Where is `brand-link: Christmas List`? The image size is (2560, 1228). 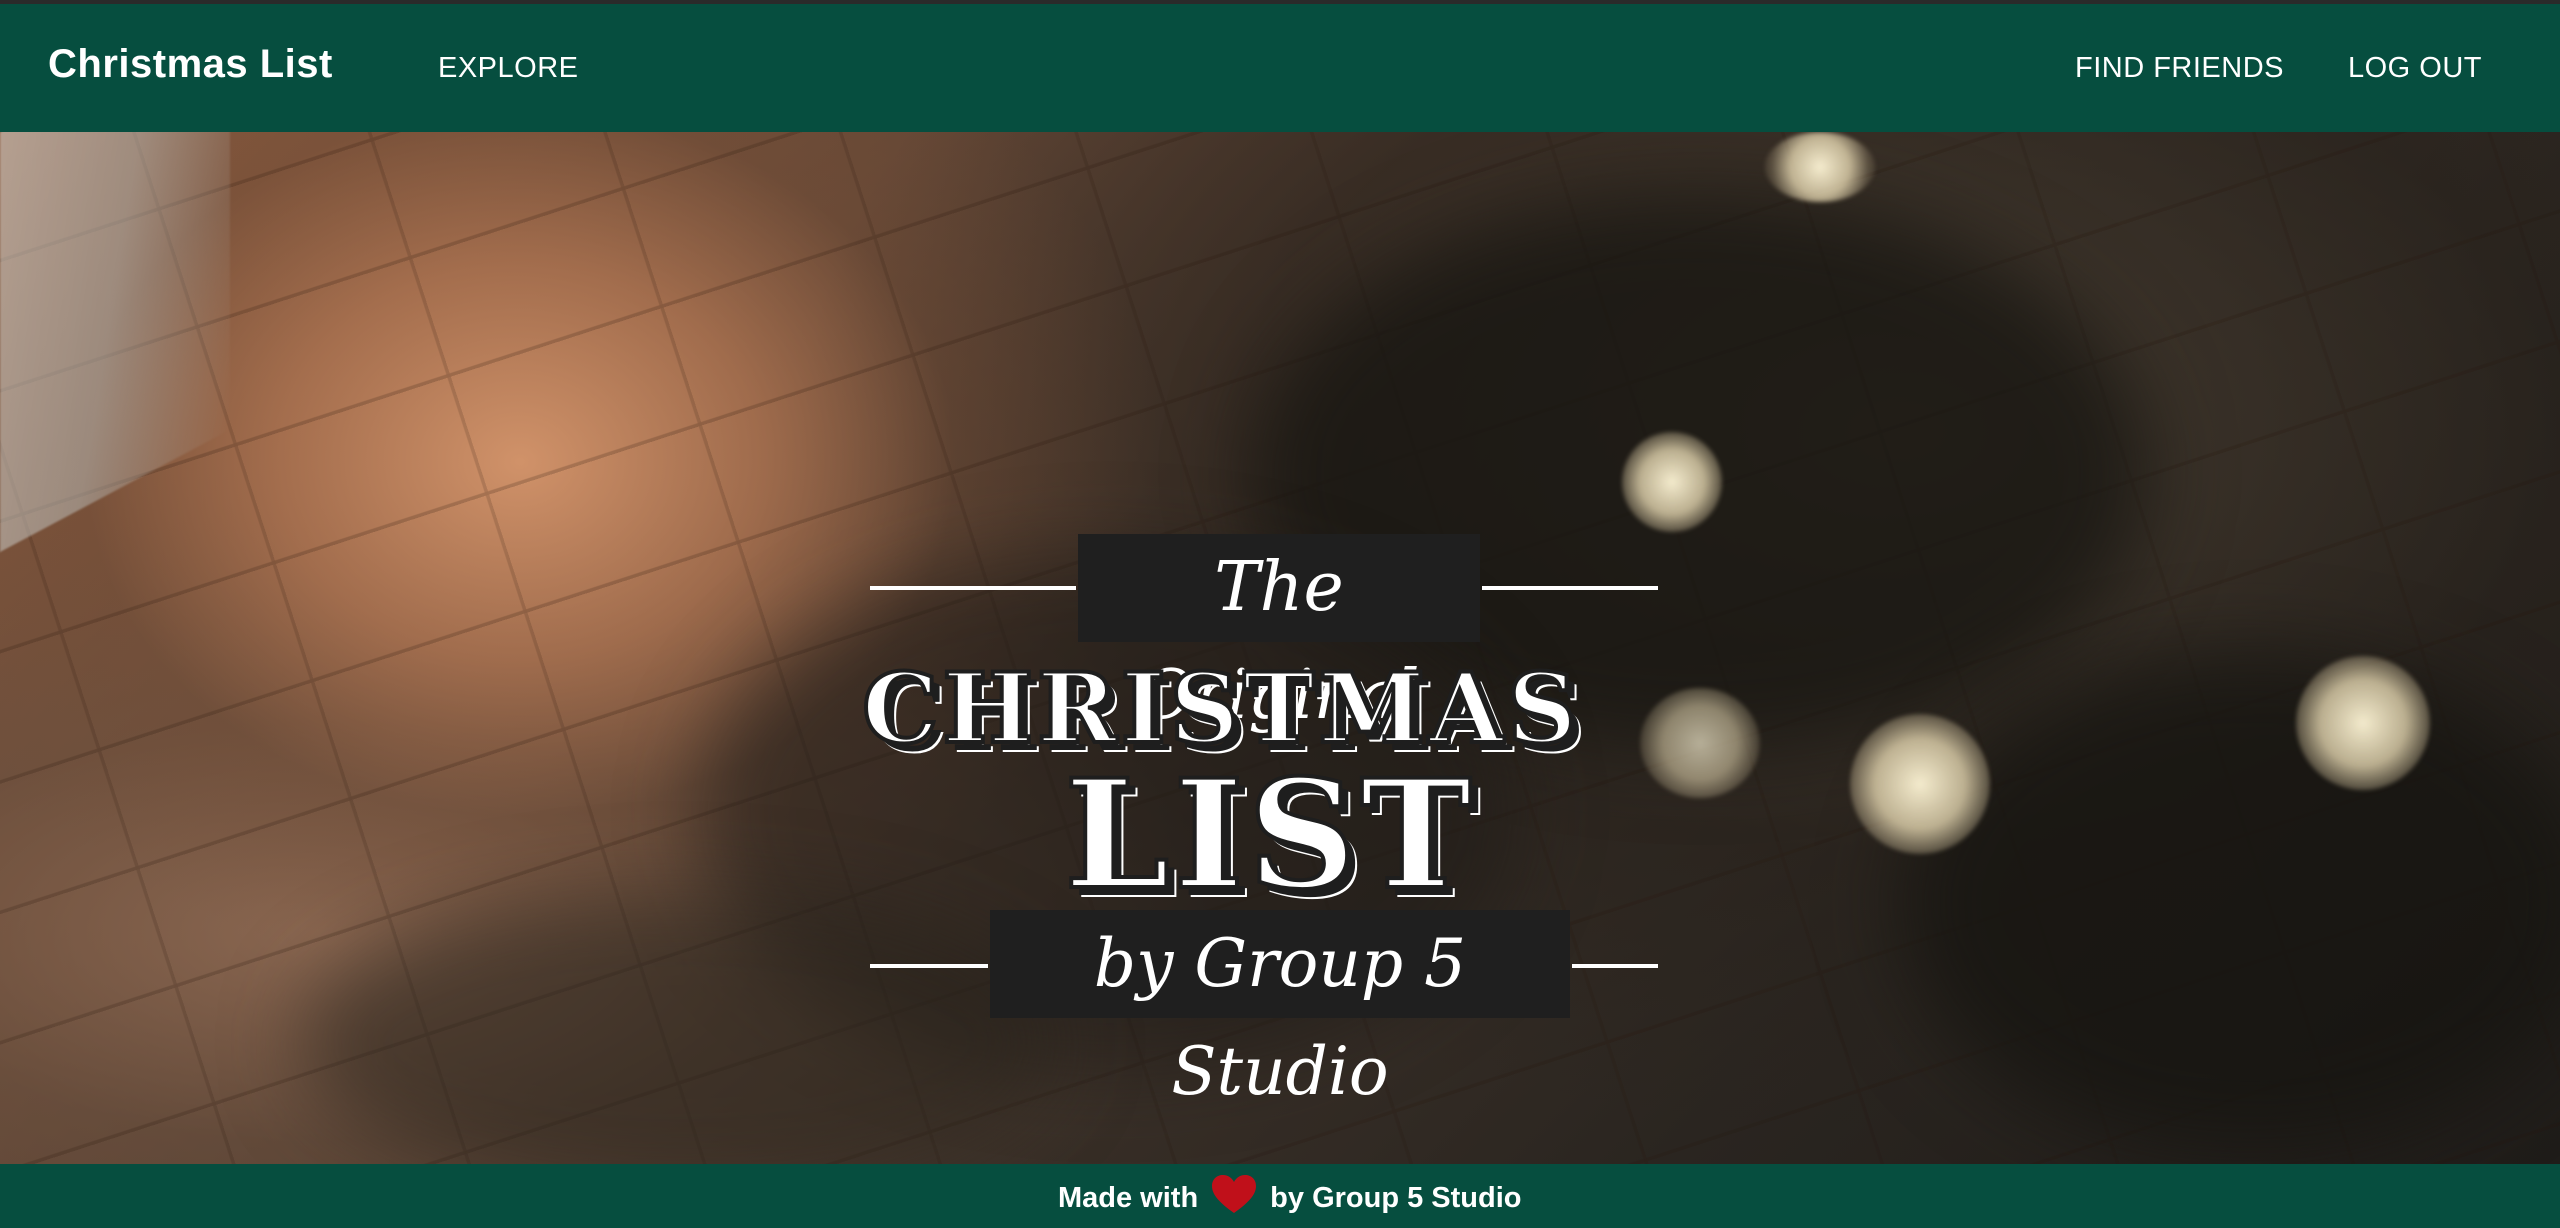
brand-link: Christmas List is located at coordinates (190, 64).